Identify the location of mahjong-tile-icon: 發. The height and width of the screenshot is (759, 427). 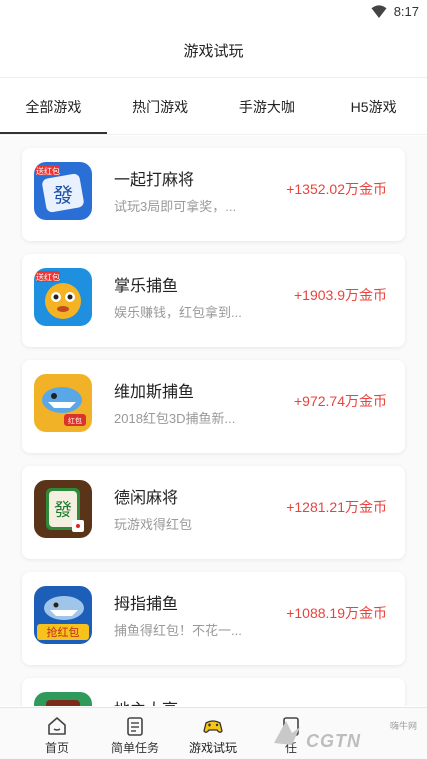
(63, 509).